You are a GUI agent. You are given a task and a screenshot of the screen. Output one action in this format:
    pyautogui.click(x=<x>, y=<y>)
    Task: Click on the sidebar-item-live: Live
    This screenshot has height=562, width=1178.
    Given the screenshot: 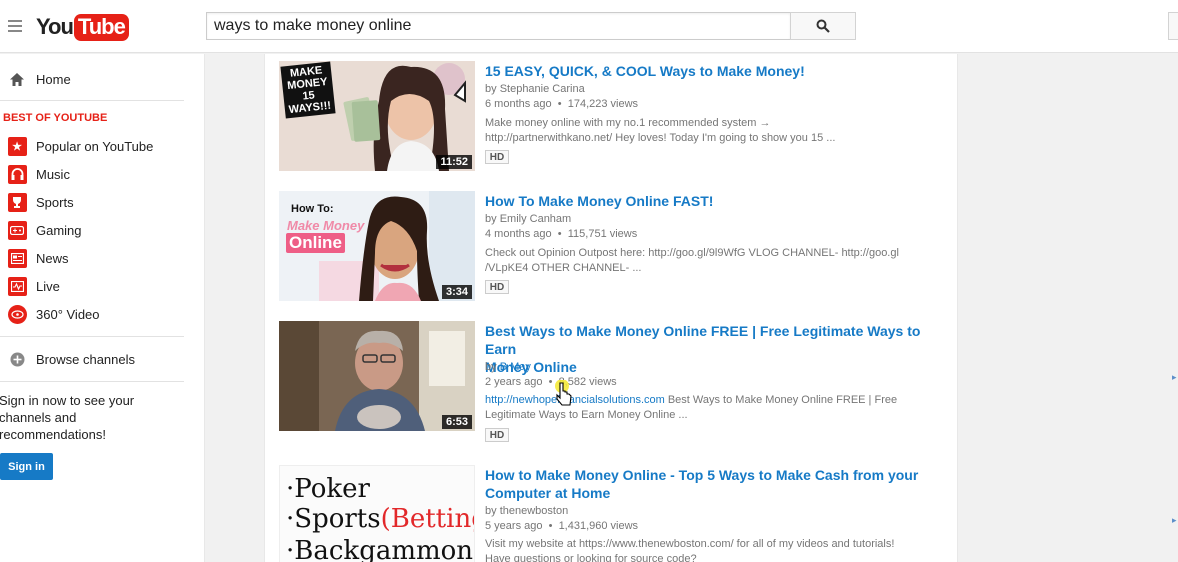 What is the action you would take?
    pyautogui.click(x=92, y=286)
    